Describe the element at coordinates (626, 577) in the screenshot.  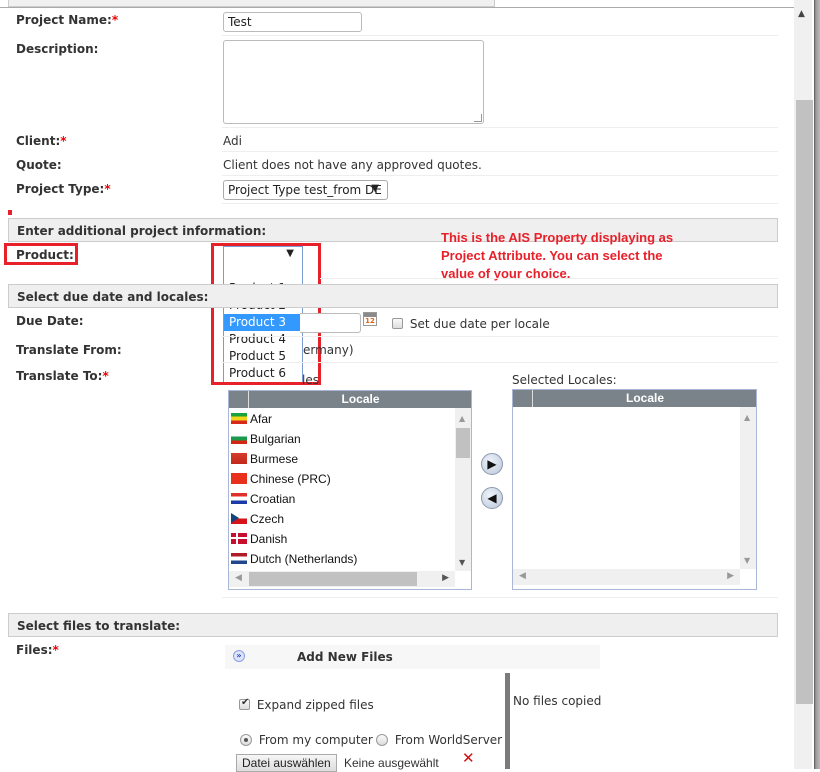
I see `selected-locales-hscrollbar: ◀ ▶` at that location.